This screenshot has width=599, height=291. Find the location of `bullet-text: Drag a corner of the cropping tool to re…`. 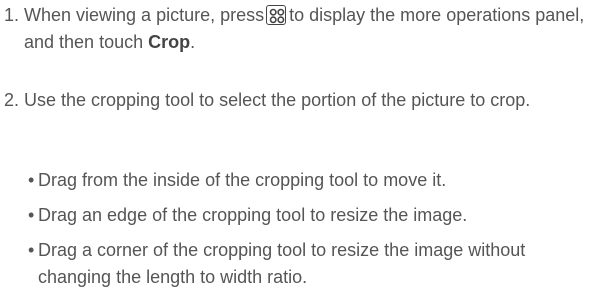

bullet-text: Drag a corner of the cropping tool to re… is located at coordinates (282, 263).